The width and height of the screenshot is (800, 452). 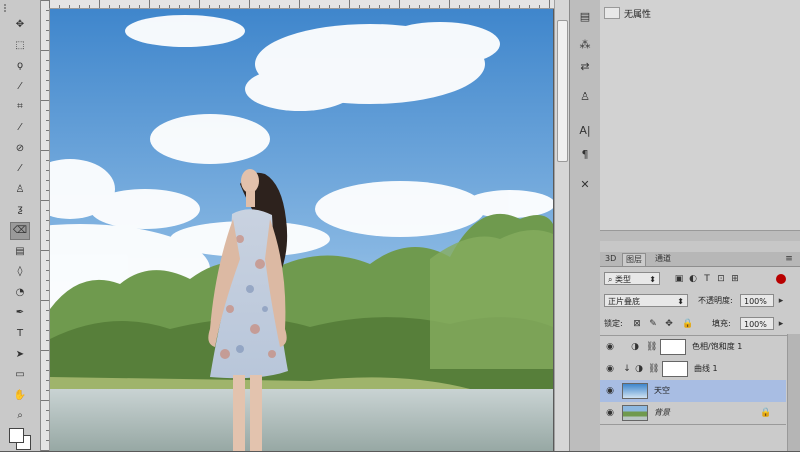 What do you see at coordinates (20, 231) in the screenshot?
I see `eraser-tool-icon: ⌫` at bounding box center [20, 231].